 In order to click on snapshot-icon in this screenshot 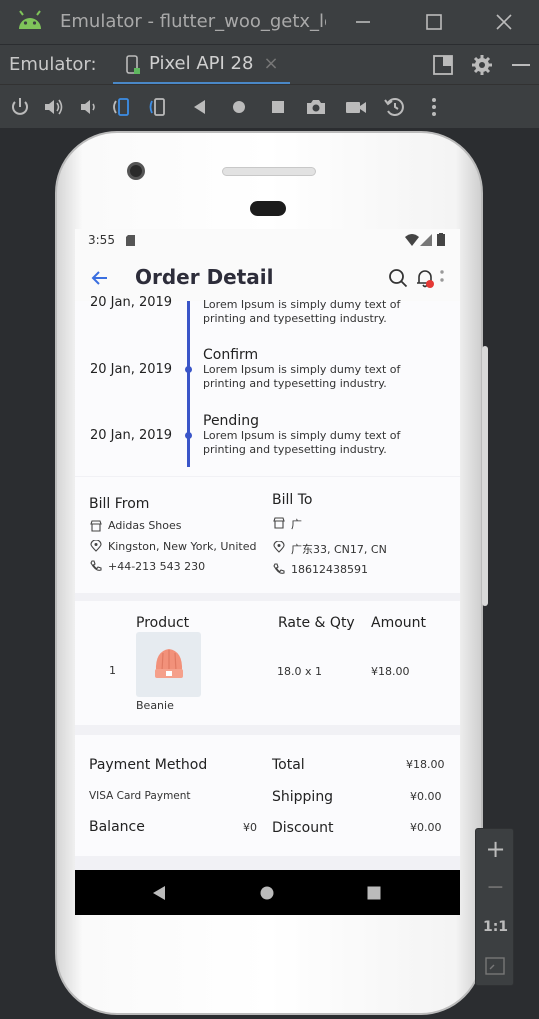, I will do `click(395, 107)`.